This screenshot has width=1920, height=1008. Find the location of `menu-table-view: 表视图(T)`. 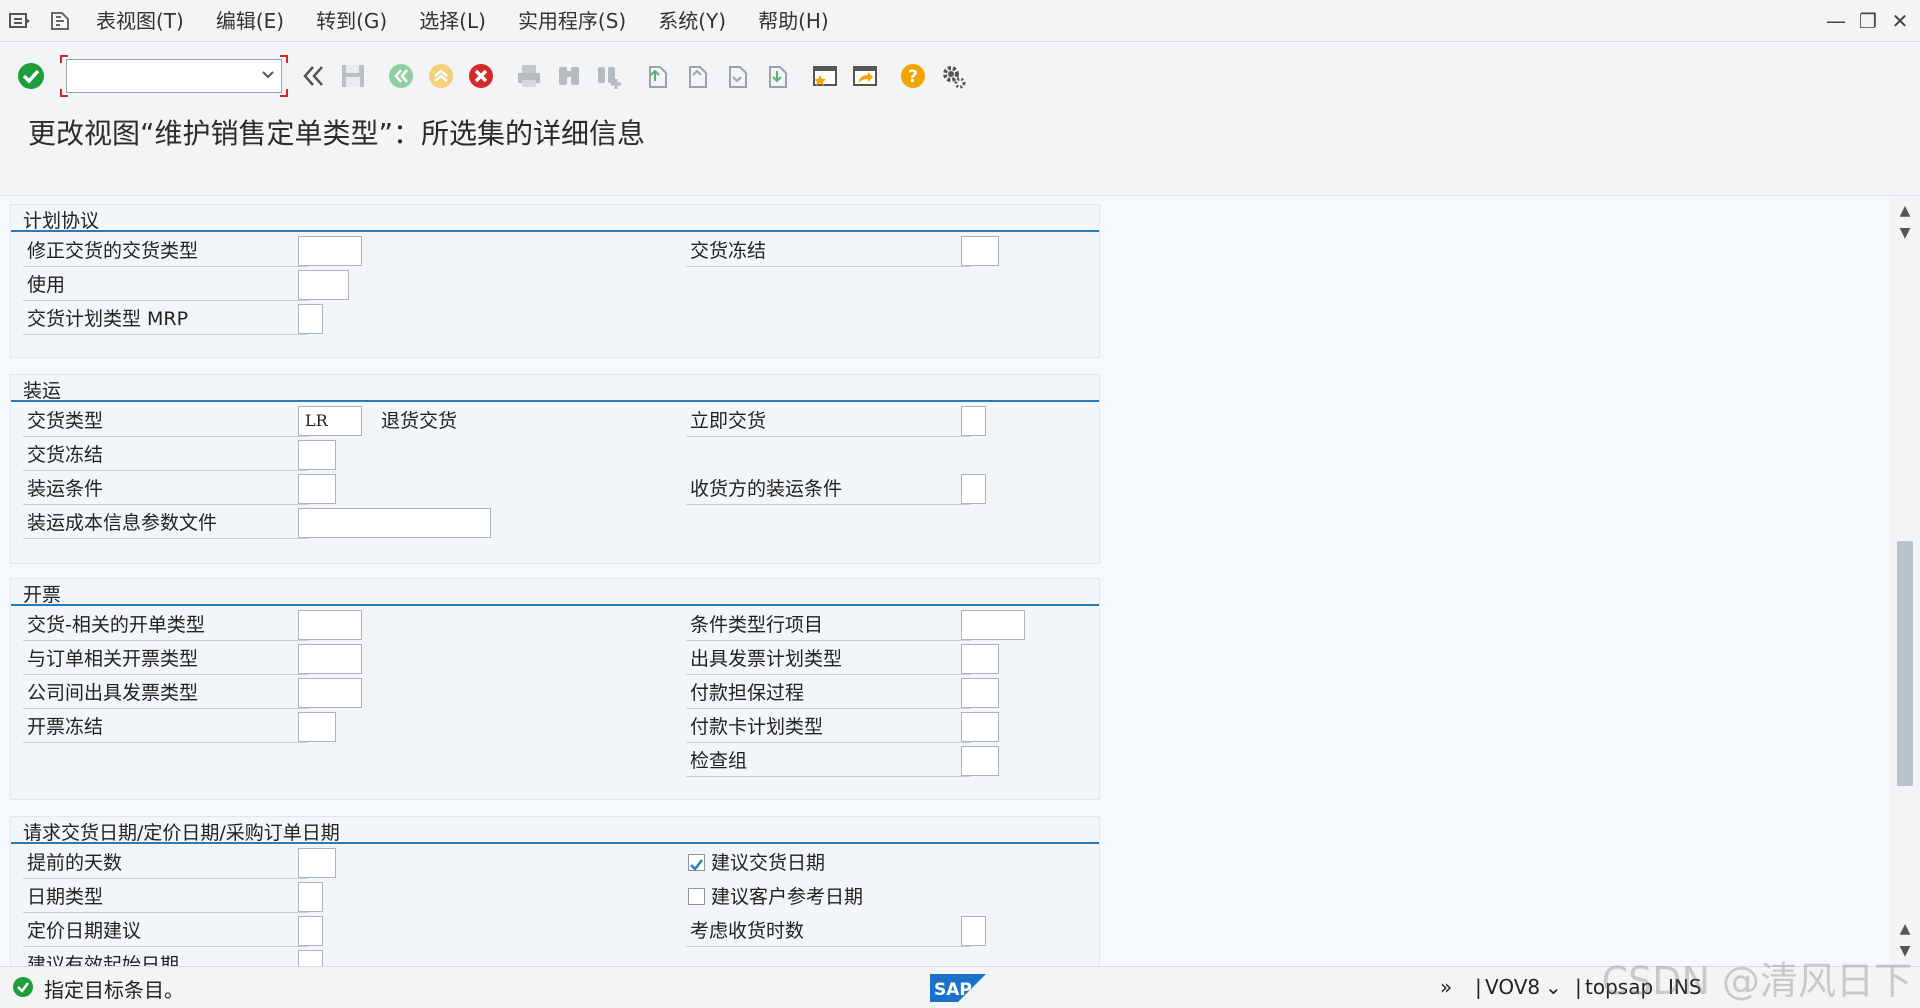

menu-table-view: 表视图(T) is located at coordinates (140, 21).